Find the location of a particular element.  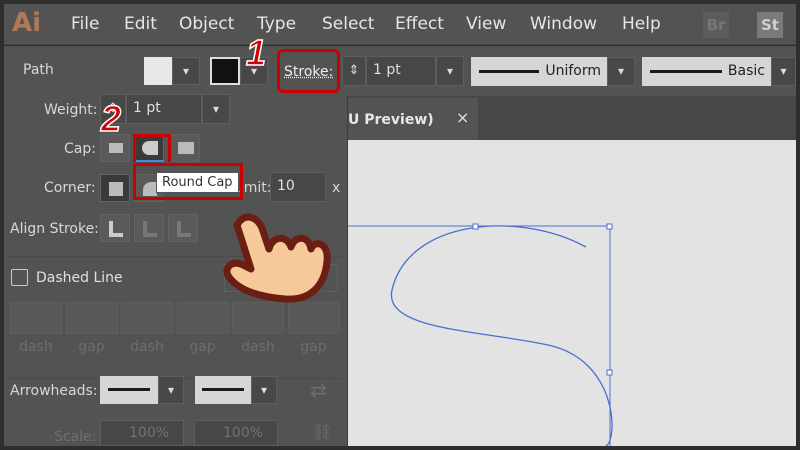

profile-label: Uniform is located at coordinates (573, 71).